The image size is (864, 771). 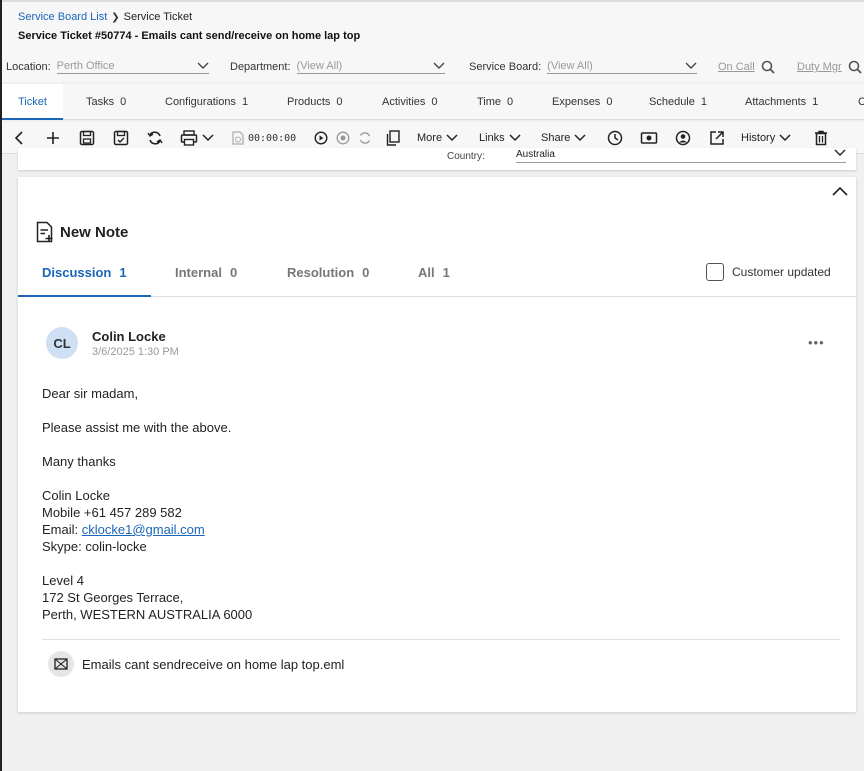 What do you see at coordinates (85, 66) in the screenshot?
I see `location-value: Perth Office` at bounding box center [85, 66].